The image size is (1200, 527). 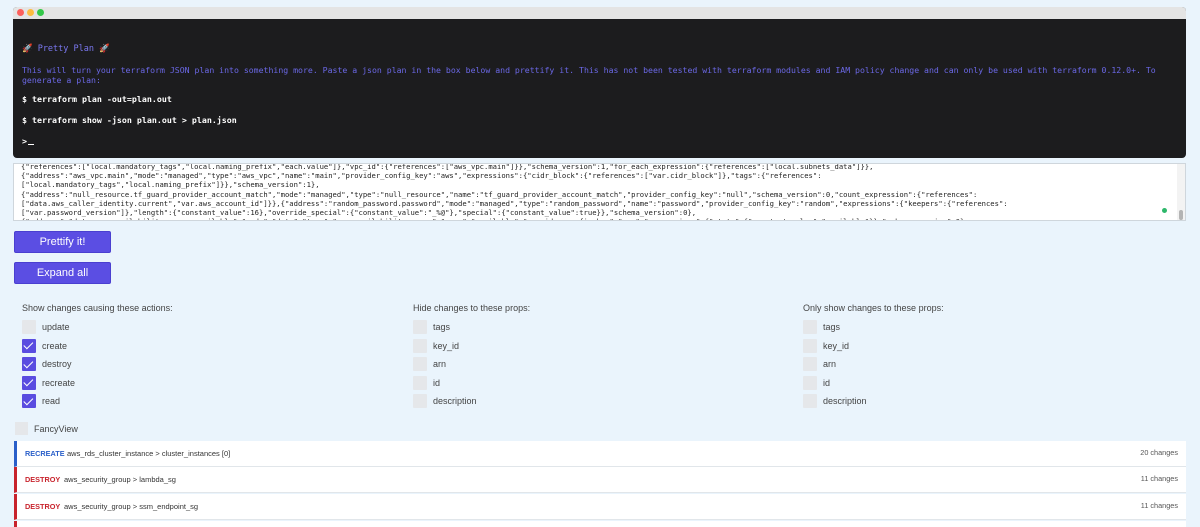 What do you see at coordinates (471, 329) in the screenshot?
I see `hide-option-tags: tags` at bounding box center [471, 329].